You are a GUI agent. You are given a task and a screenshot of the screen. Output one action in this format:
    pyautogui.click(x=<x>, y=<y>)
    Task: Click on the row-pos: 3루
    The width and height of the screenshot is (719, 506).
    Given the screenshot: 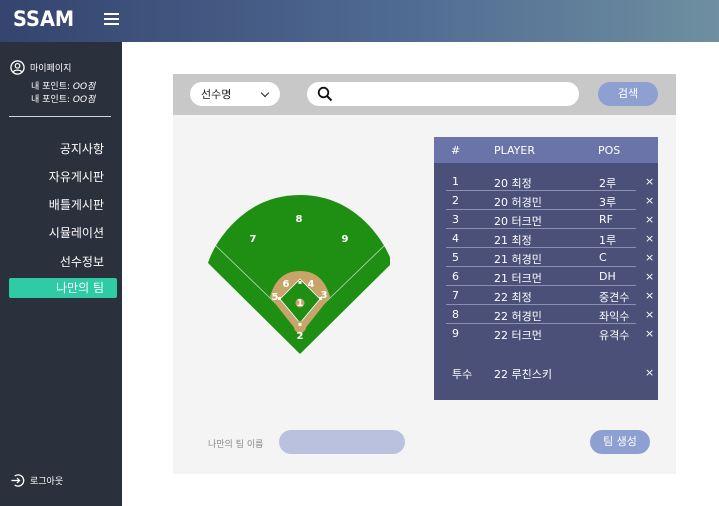 What is the action you would take?
    pyautogui.click(x=608, y=202)
    